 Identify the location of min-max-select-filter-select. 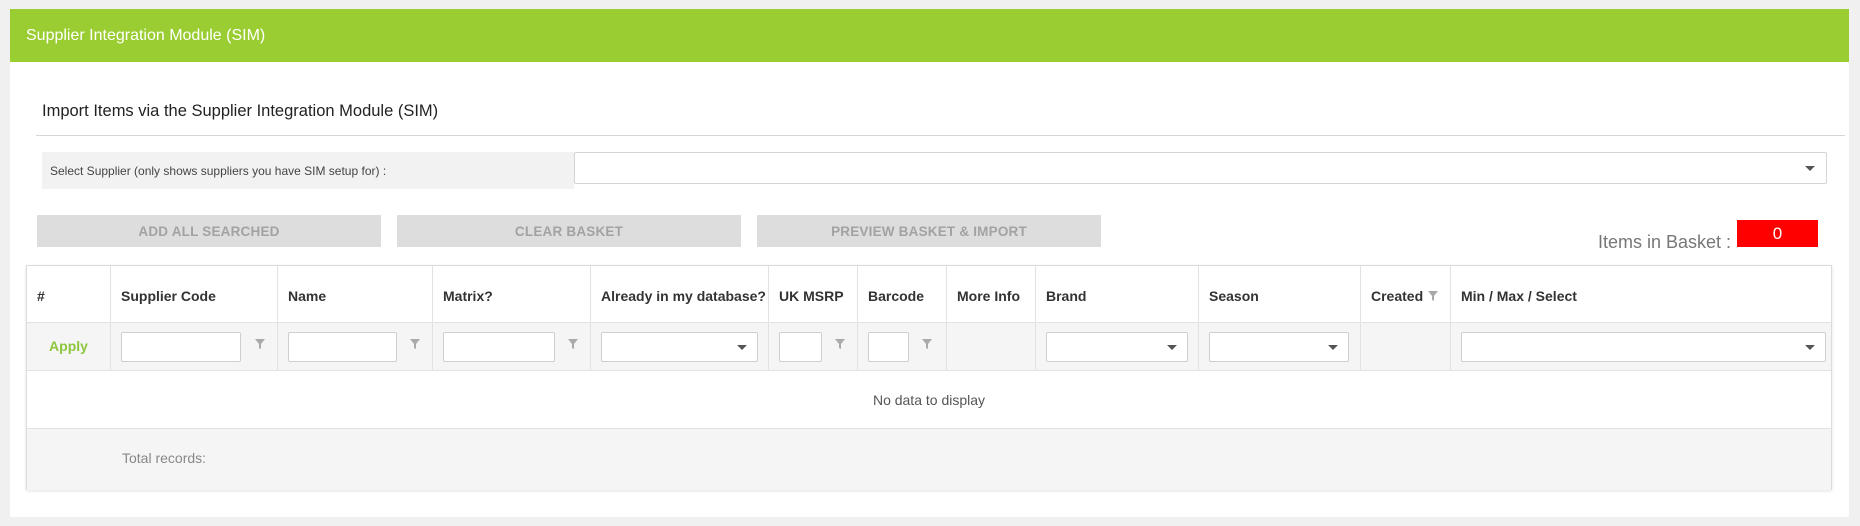
(1643, 347).